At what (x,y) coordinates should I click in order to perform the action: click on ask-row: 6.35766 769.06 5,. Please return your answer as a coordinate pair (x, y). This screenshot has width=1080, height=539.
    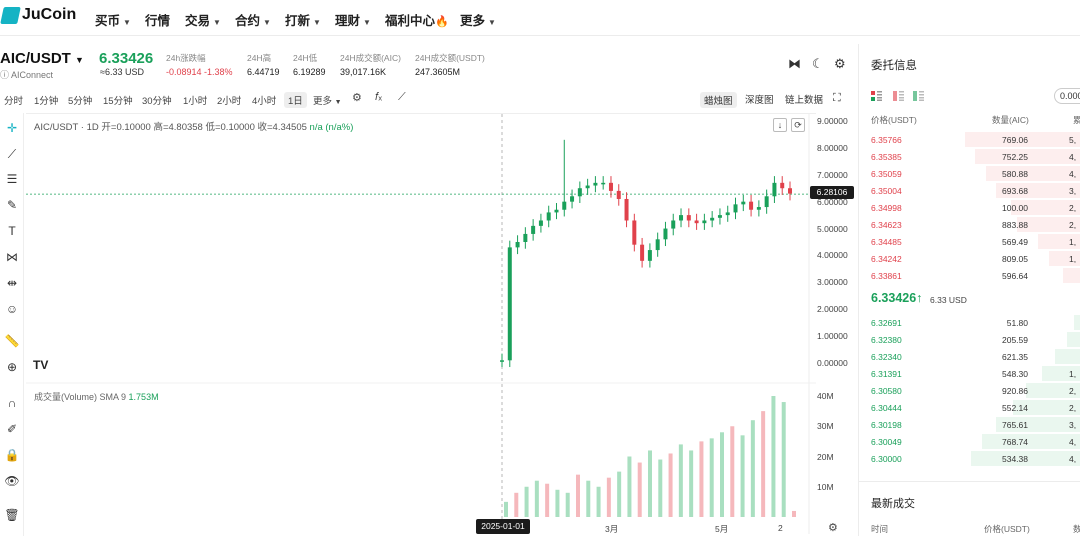
    Looking at the image, I should click on (975, 139).